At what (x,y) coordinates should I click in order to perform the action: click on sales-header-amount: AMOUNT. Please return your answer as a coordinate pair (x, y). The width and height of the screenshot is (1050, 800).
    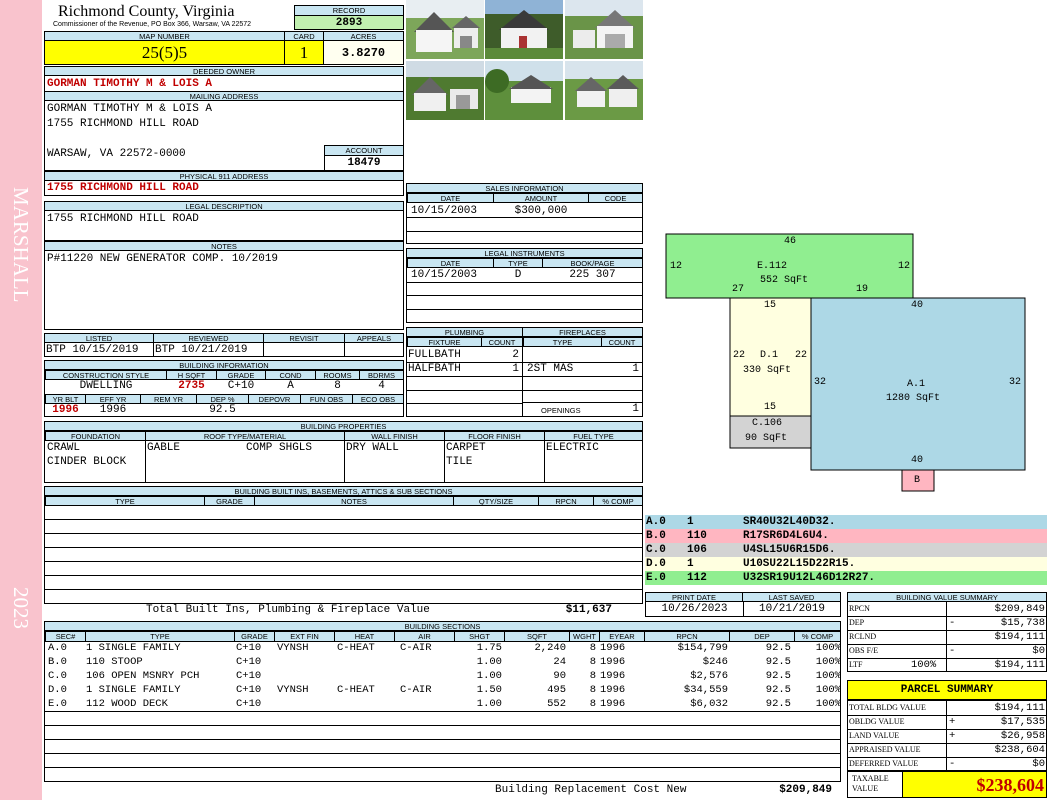
    Looking at the image, I should click on (541, 198).